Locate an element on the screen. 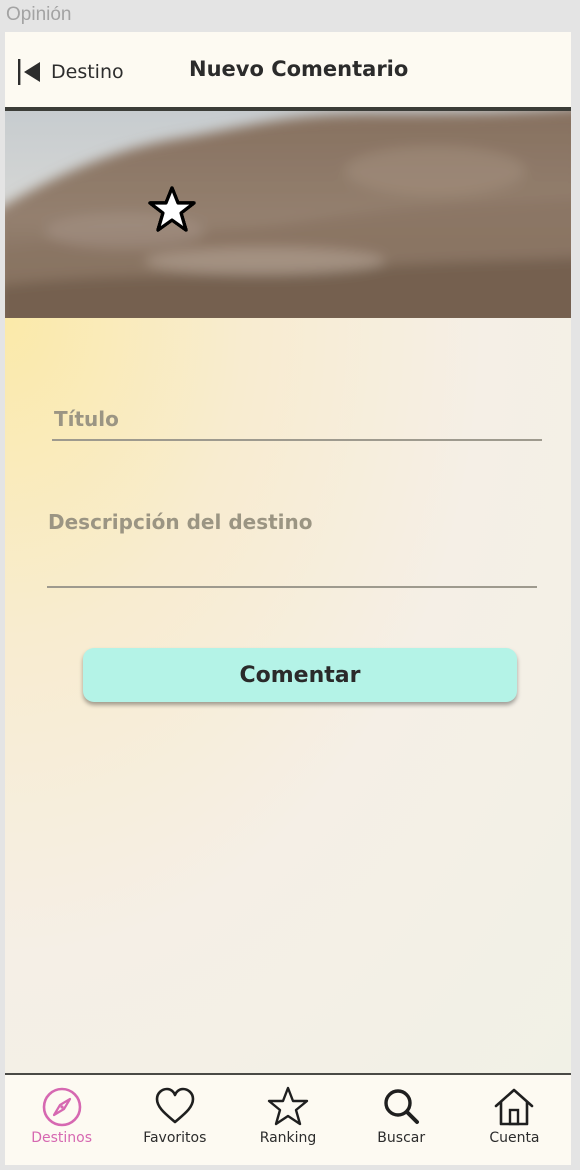  description-input: Descripción del destino is located at coordinates (292, 547).